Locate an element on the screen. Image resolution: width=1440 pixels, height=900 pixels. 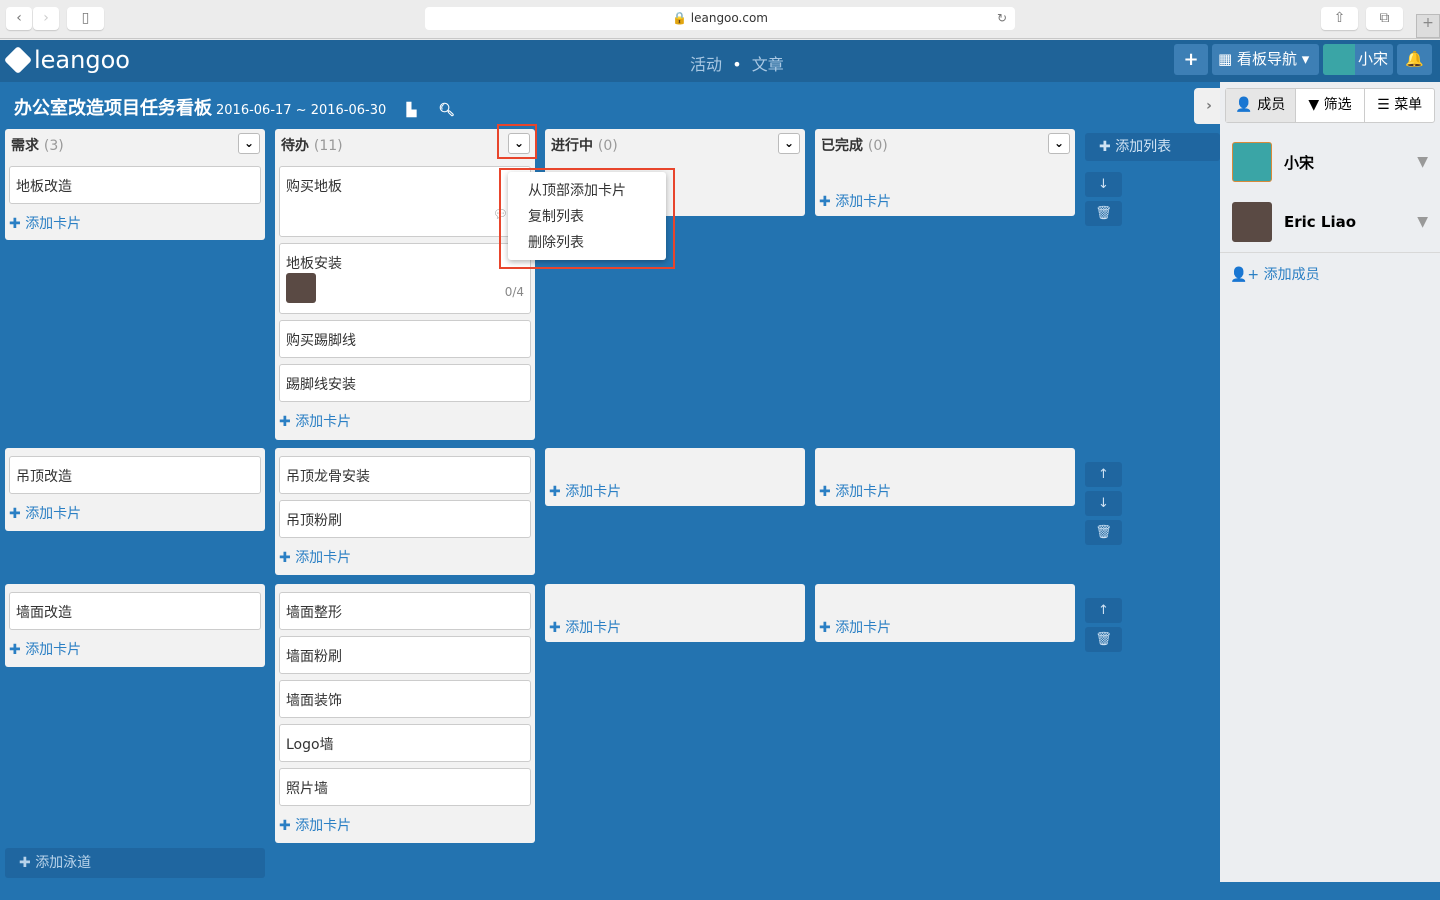
add-button: + is located at coordinates (1191, 59).